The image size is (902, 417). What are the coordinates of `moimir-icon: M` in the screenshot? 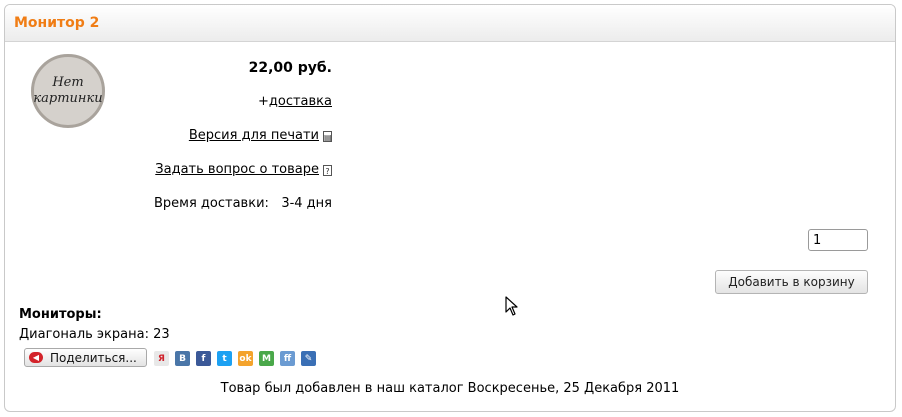 It's located at (266, 358).